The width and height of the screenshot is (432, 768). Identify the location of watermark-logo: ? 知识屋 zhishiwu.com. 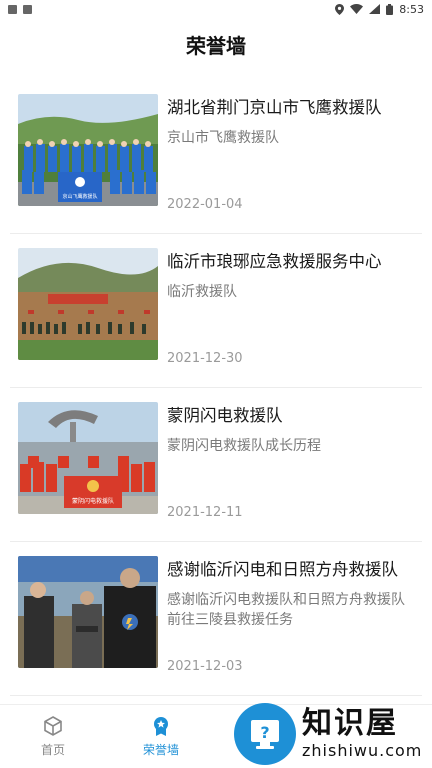
(333, 734).